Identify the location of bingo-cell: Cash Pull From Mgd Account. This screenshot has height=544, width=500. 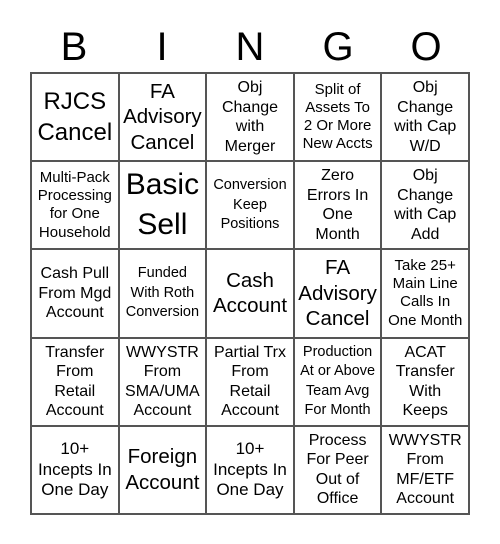
(75, 293).